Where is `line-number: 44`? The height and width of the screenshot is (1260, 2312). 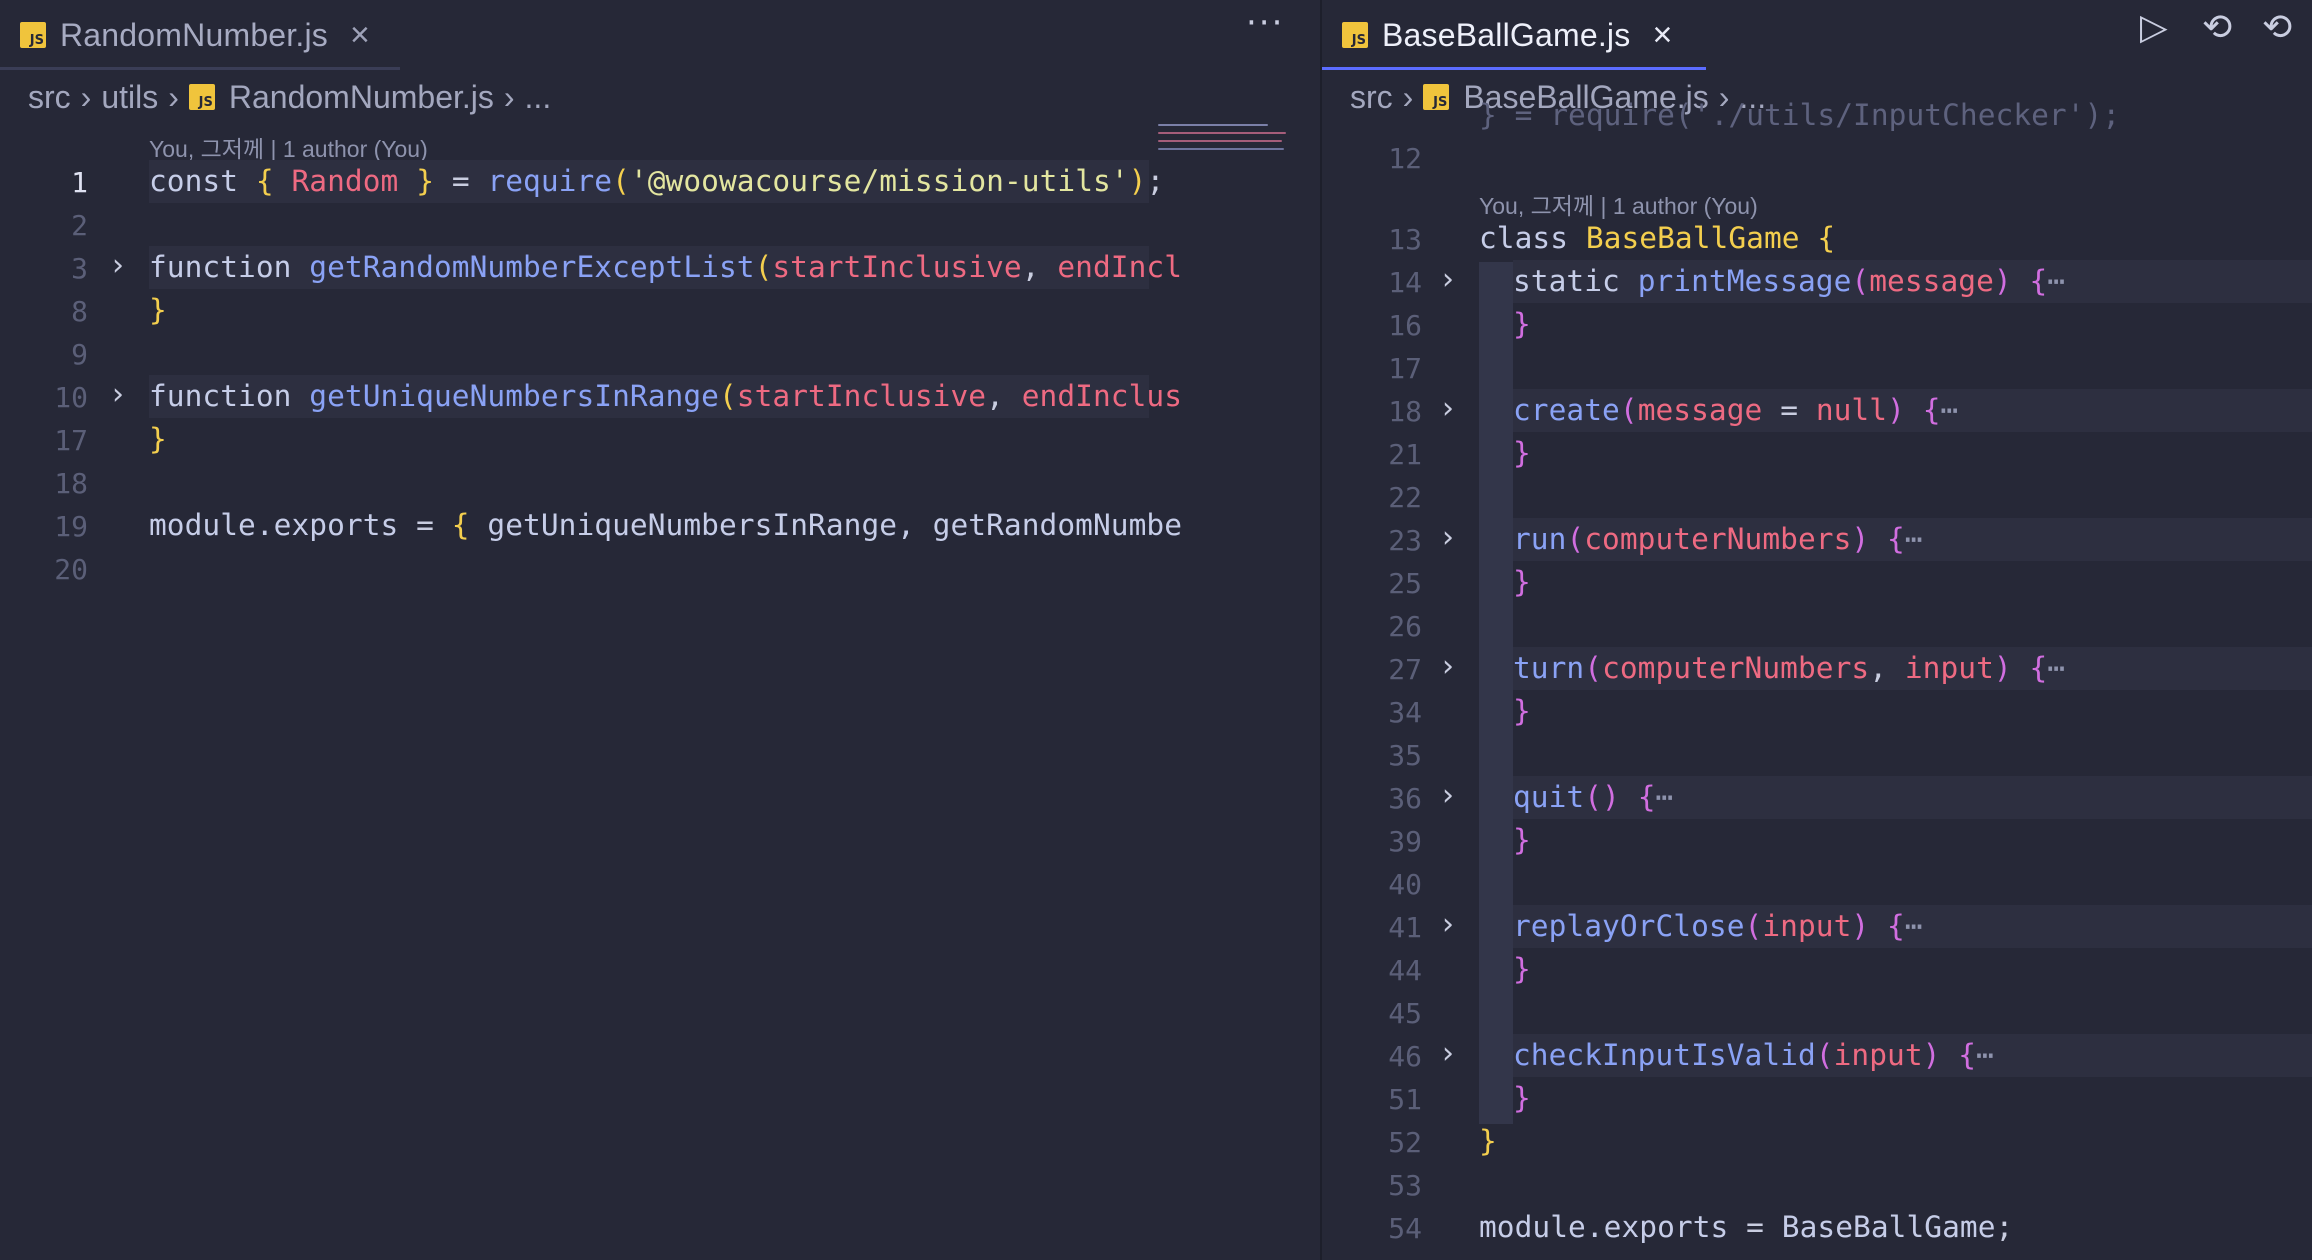
line-number: 44 is located at coordinates (1405, 970).